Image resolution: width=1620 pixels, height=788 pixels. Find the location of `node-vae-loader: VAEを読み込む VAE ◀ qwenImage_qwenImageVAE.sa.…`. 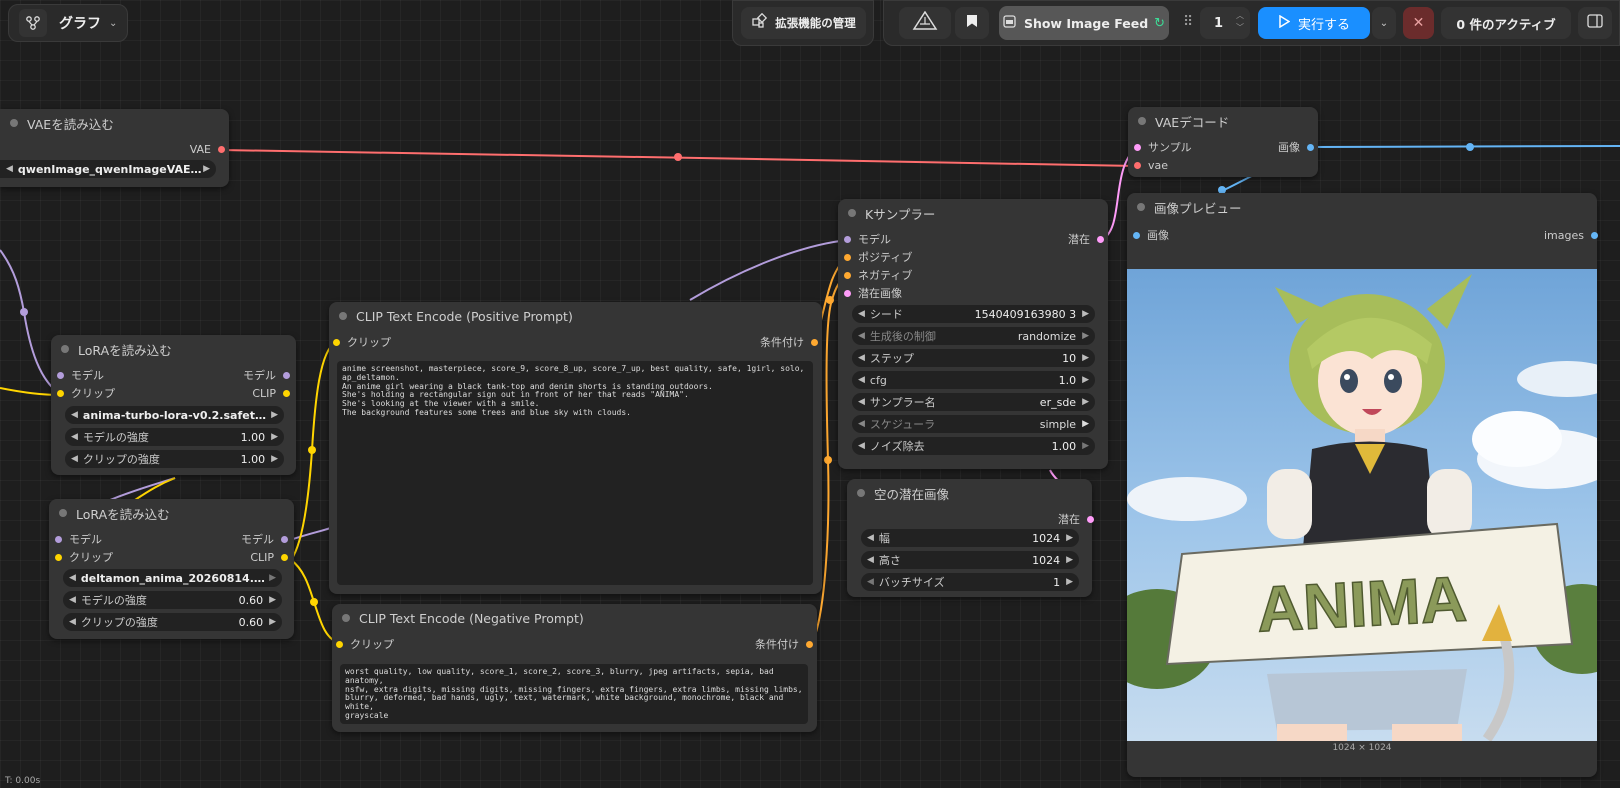

node-vae-loader: VAEを読み込む VAE ◀ qwenImage_qwenImageVAE.sa.… is located at coordinates (114, 148).